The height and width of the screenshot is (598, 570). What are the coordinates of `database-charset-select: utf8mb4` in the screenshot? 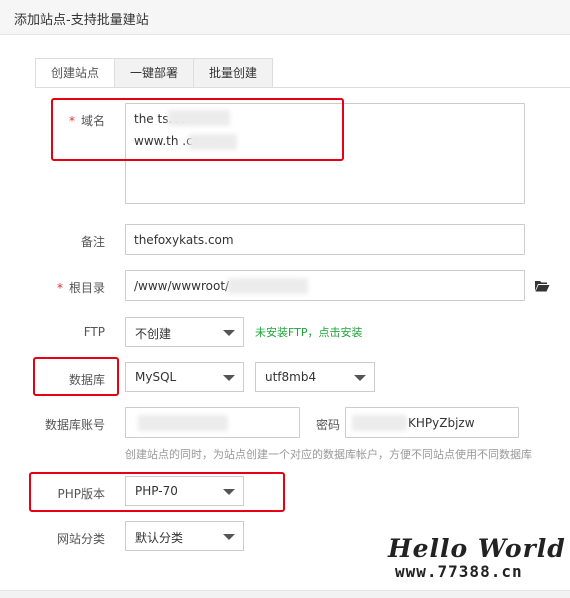 It's located at (315, 377).